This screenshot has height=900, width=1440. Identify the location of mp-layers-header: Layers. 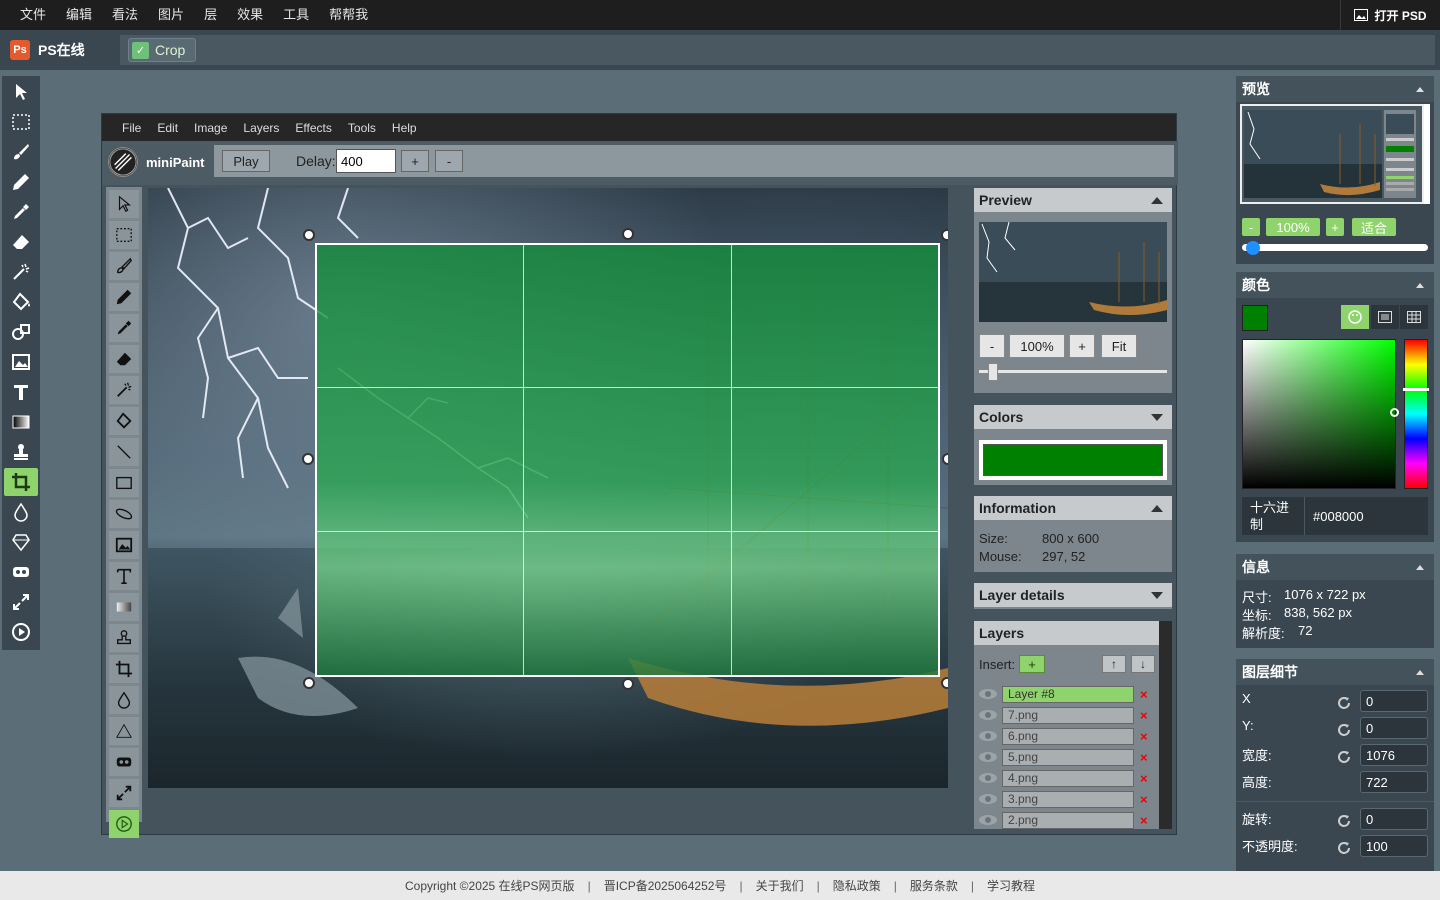
(1066, 633).